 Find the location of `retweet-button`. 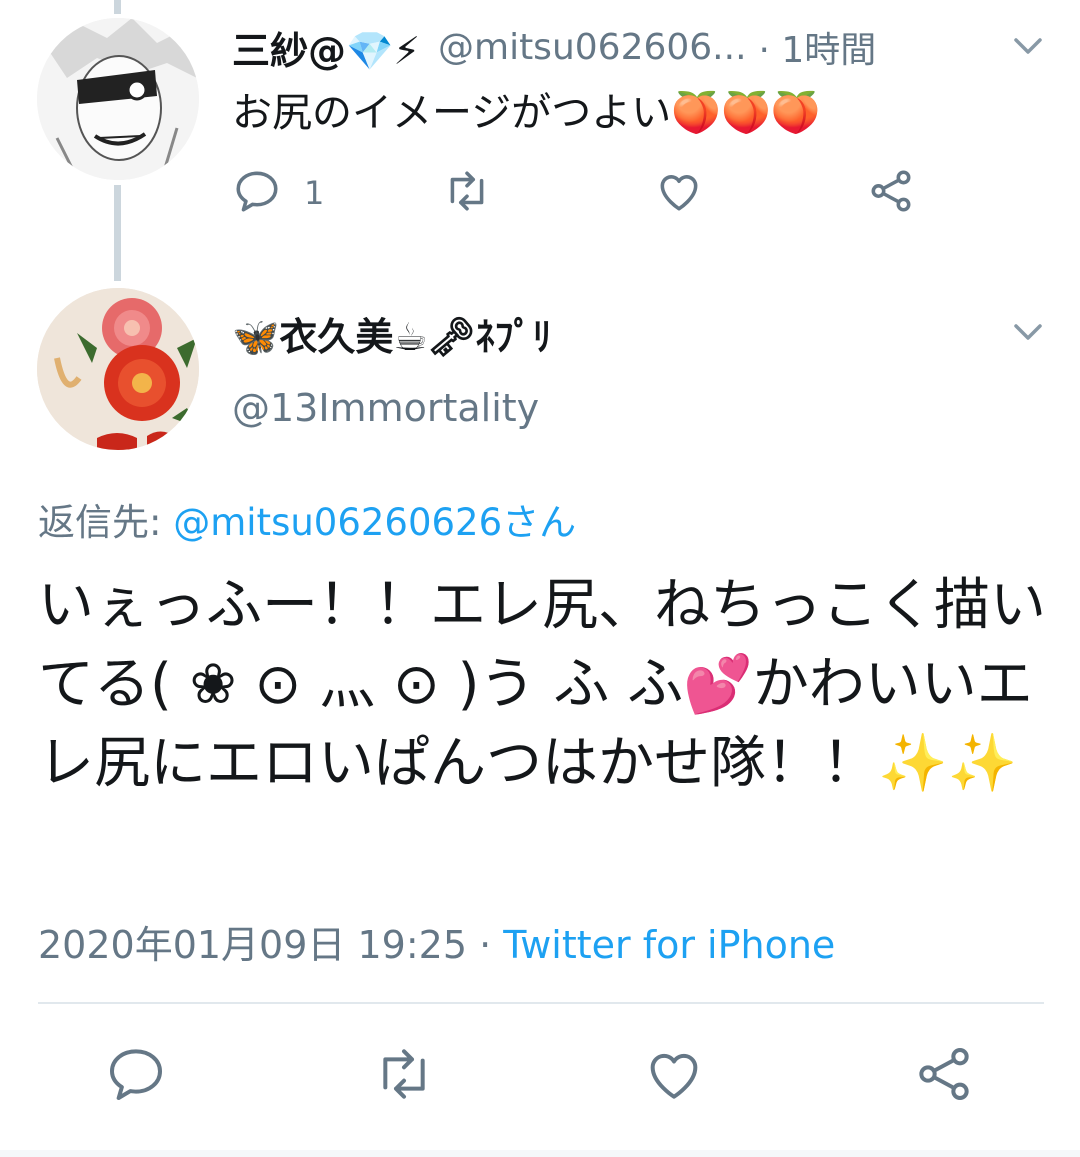

retweet-button is located at coordinates (404, 1074).